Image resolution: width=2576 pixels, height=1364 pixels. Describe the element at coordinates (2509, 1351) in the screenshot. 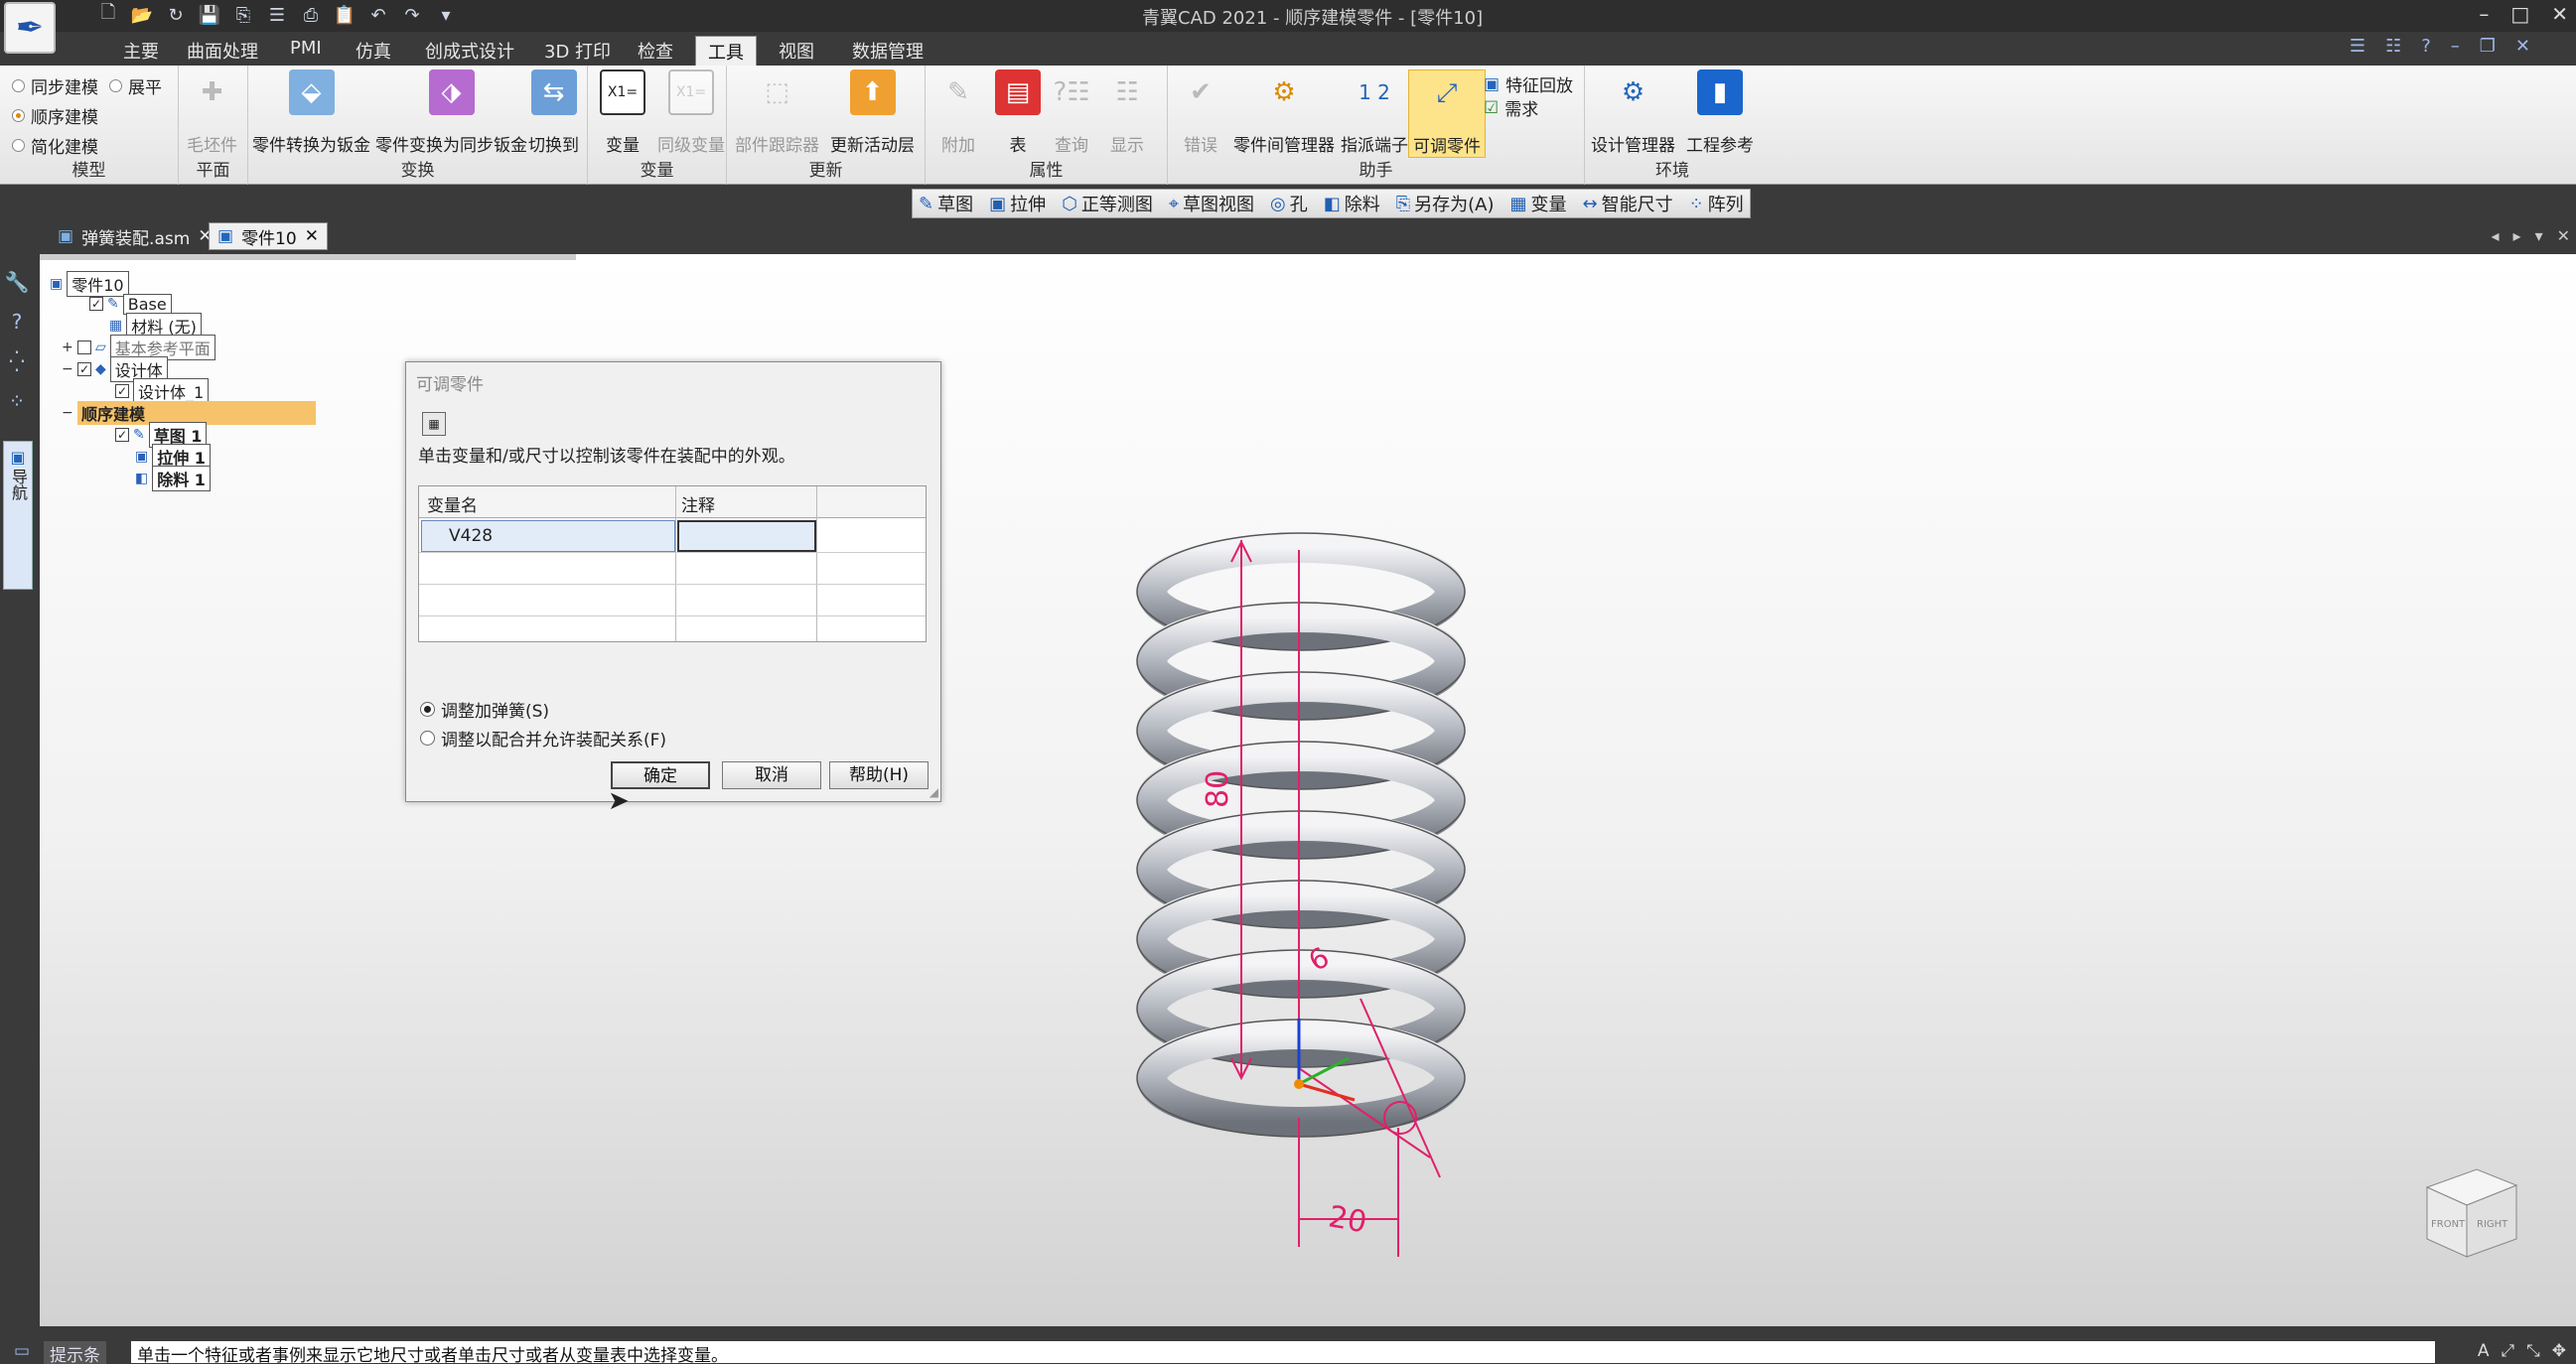

I see `zoom-icon: ⤢` at that location.